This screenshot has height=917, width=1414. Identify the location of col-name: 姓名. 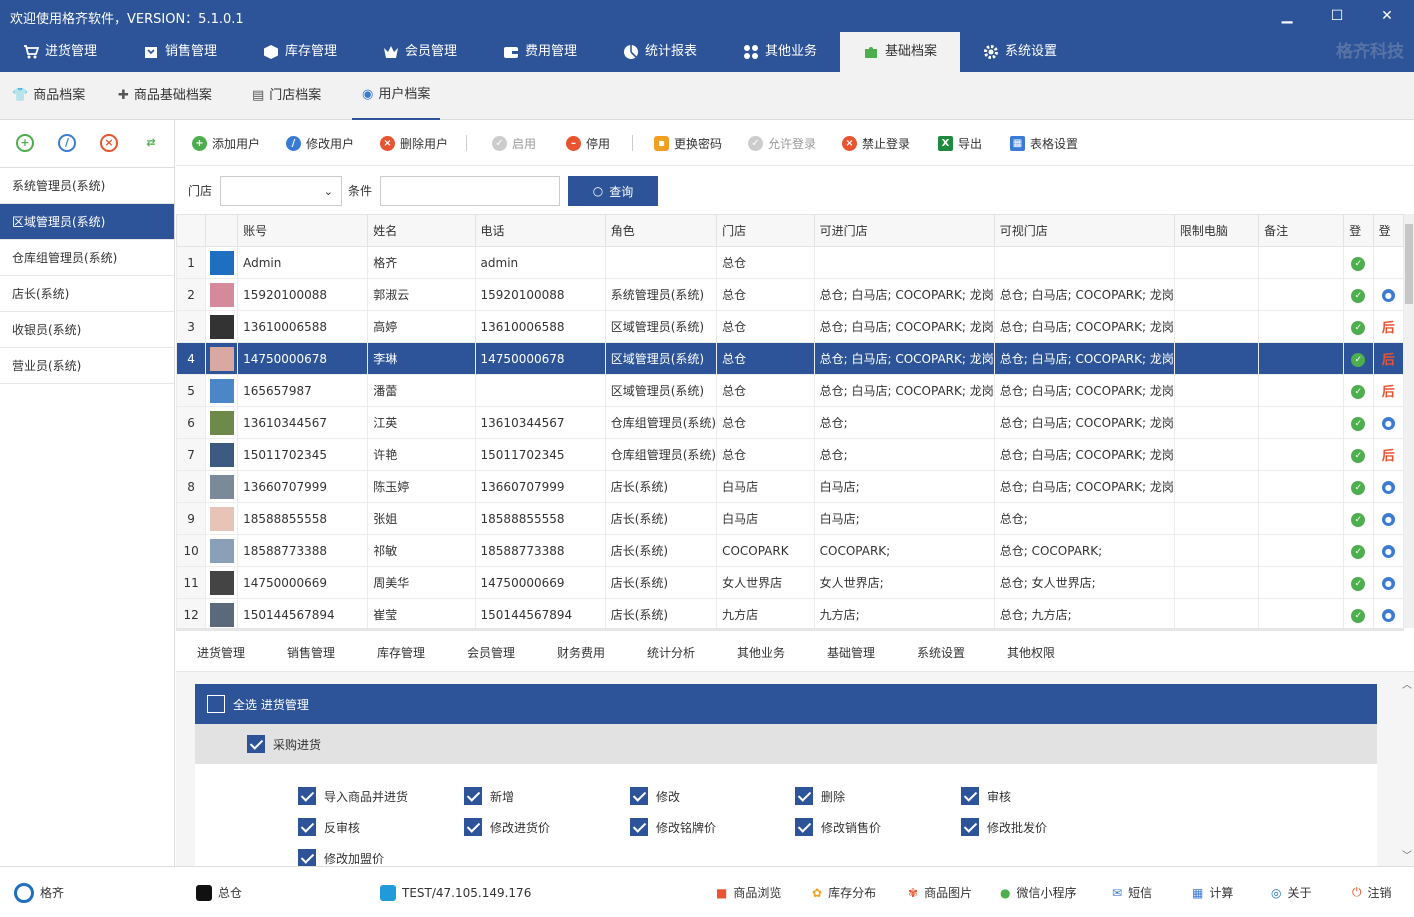
(421, 230).